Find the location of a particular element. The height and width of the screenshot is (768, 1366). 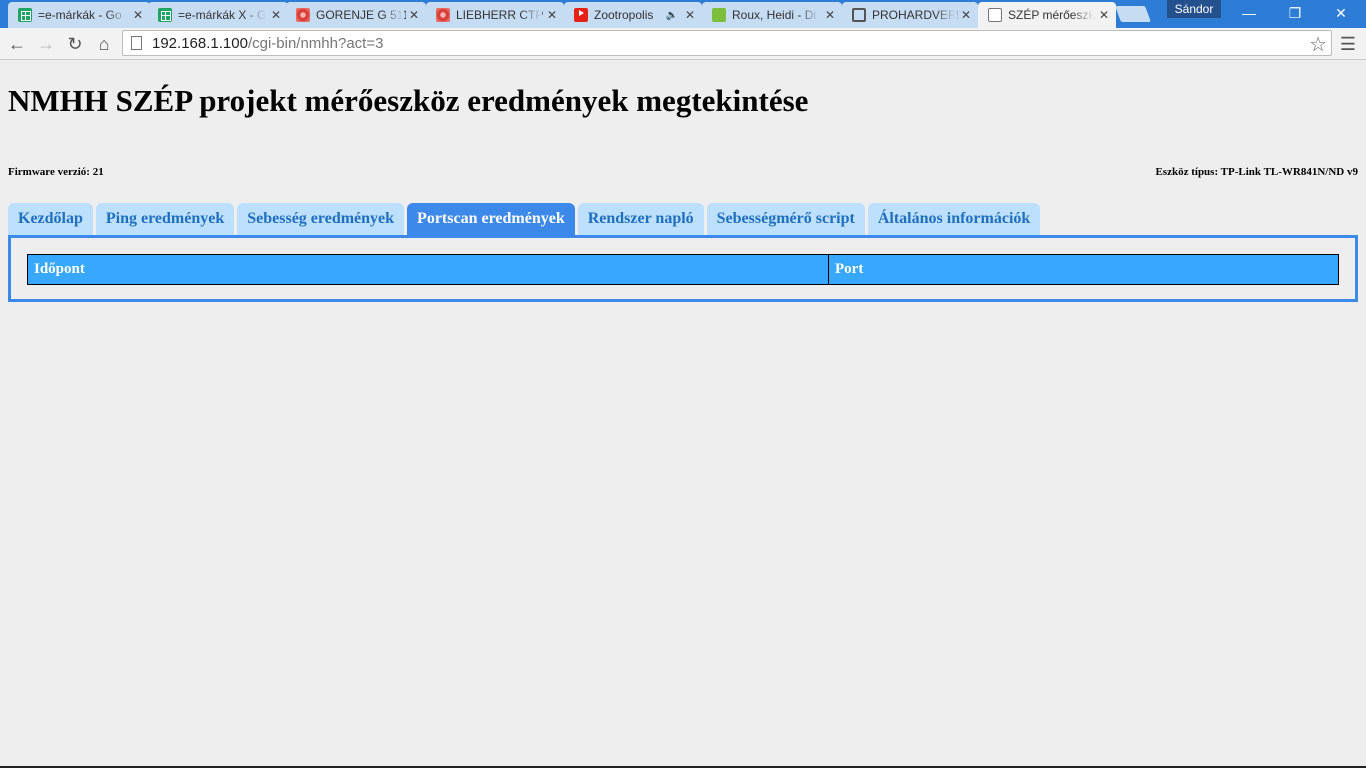

portscan-table: Időpont Port is located at coordinates (683, 269).